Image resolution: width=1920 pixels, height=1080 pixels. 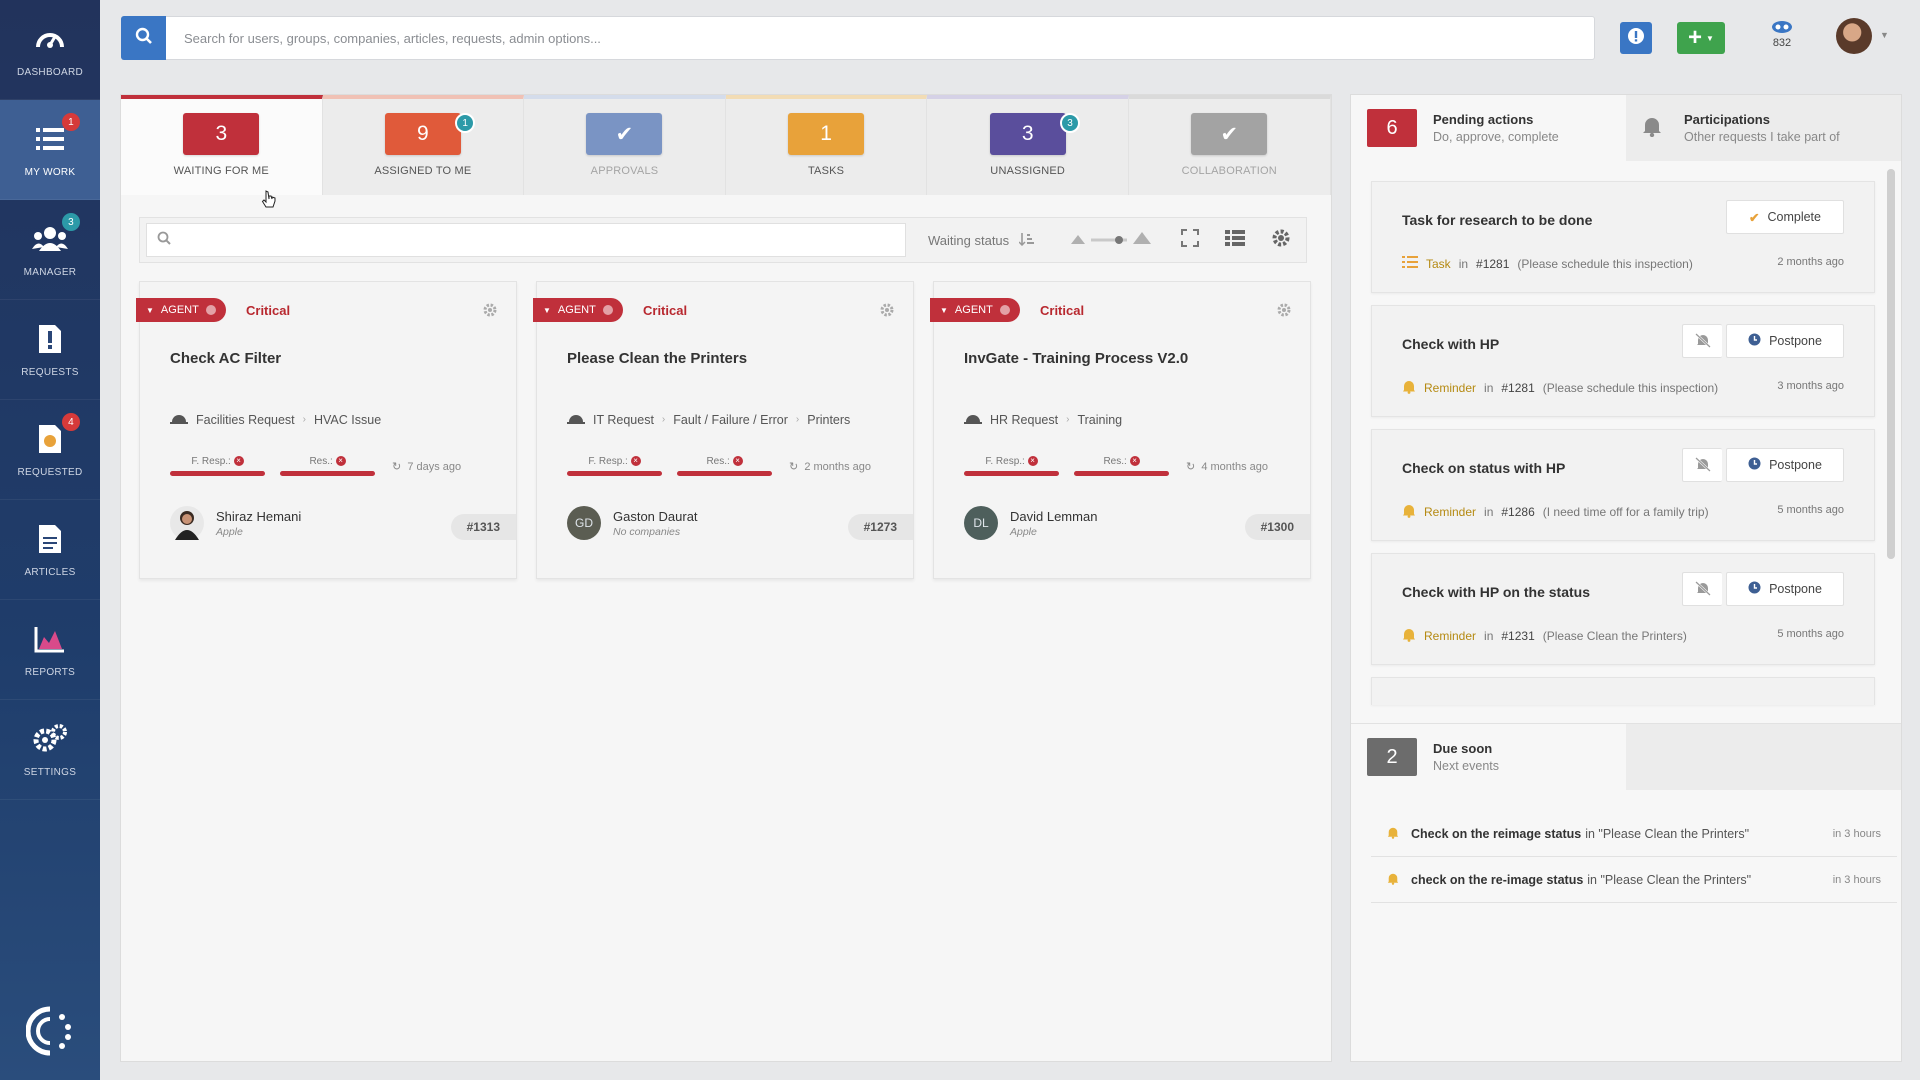 What do you see at coordinates (348, 419) in the screenshot?
I see `subcategory-label: HVAC Issue` at bounding box center [348, 419].